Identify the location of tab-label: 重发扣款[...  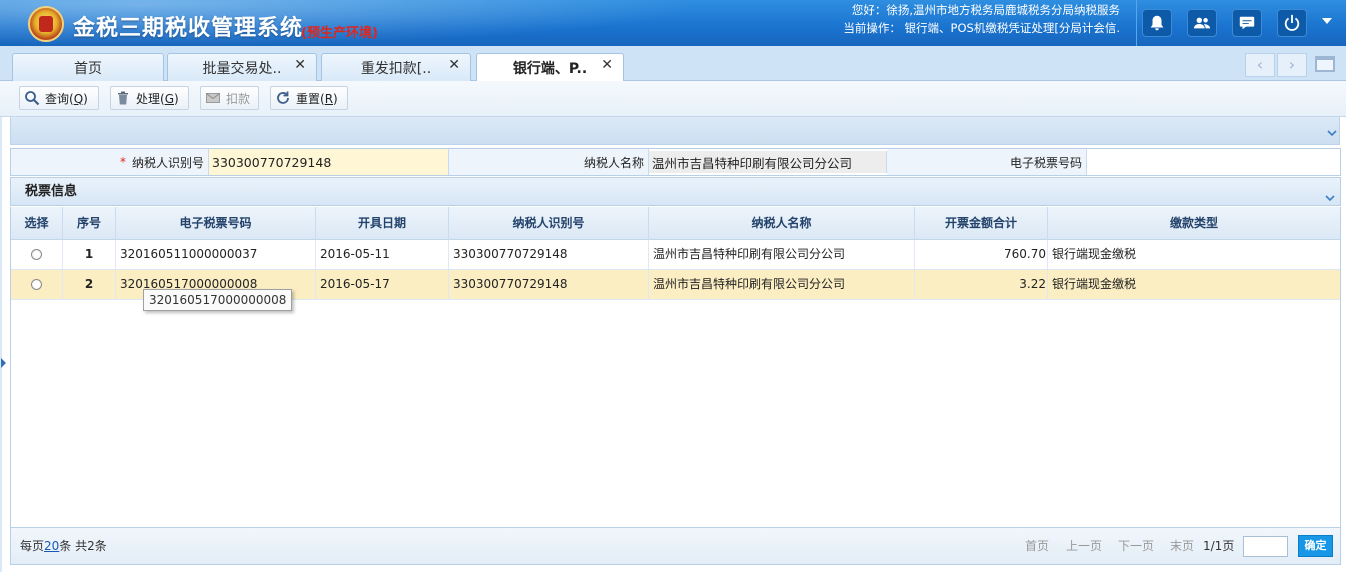
(396, 68).